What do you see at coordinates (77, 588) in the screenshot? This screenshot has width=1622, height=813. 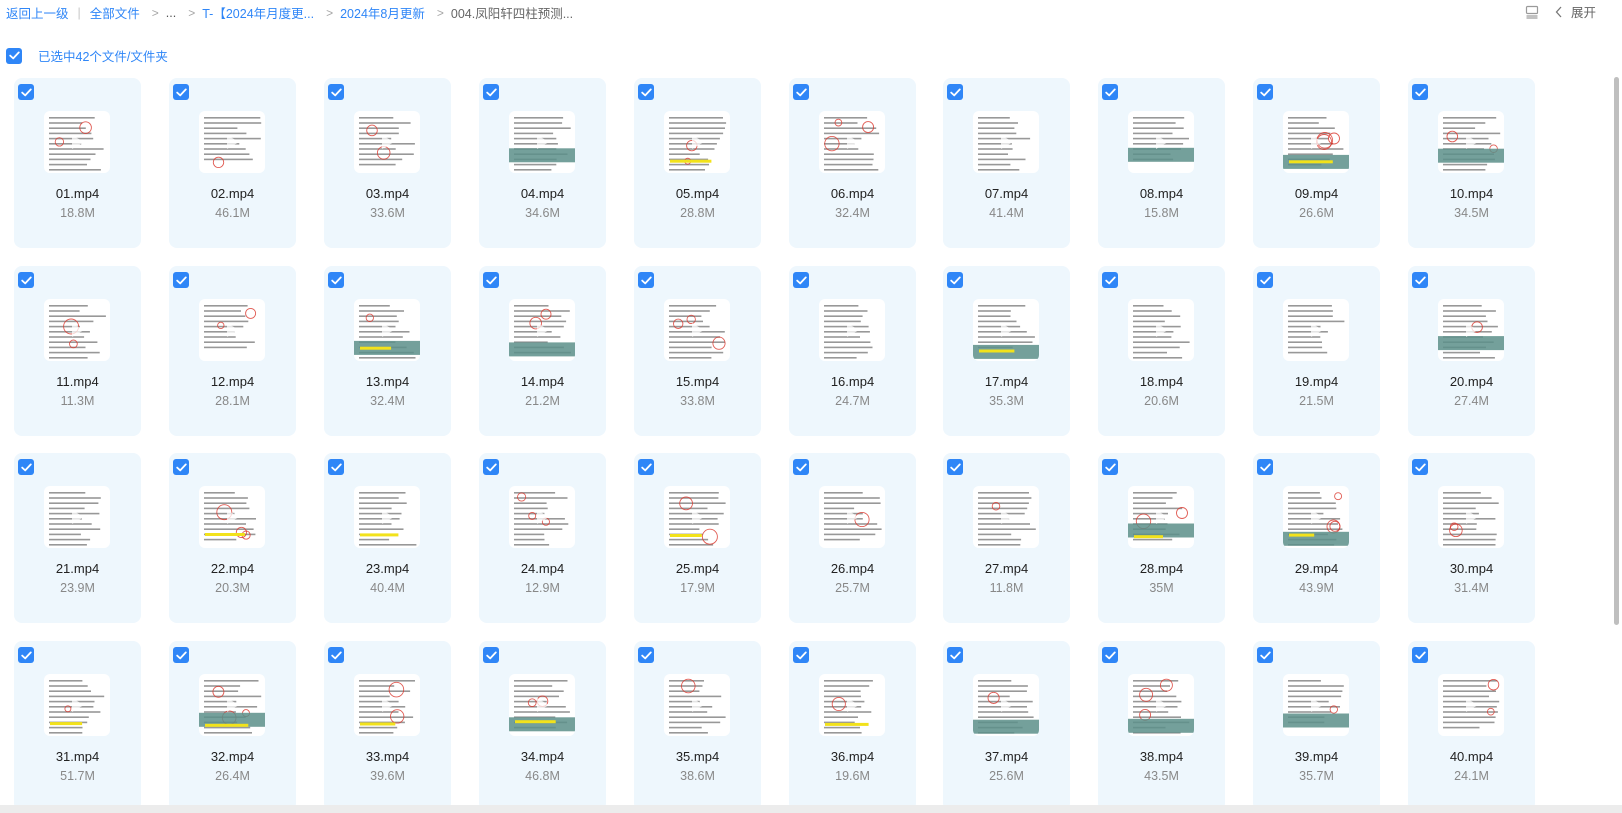 I see `file-size: 23.9M` at bounding box center [77, 588].